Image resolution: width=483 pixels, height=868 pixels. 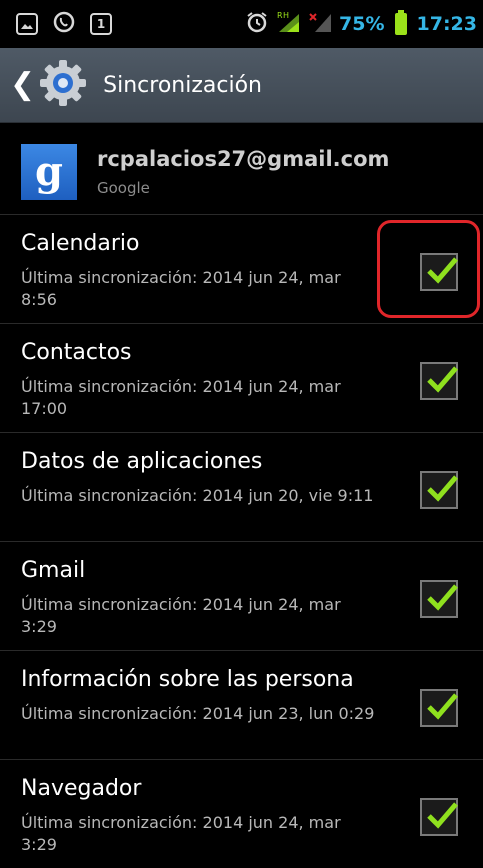 I want to click on back-button: ❮, so click(x=22, y=85).